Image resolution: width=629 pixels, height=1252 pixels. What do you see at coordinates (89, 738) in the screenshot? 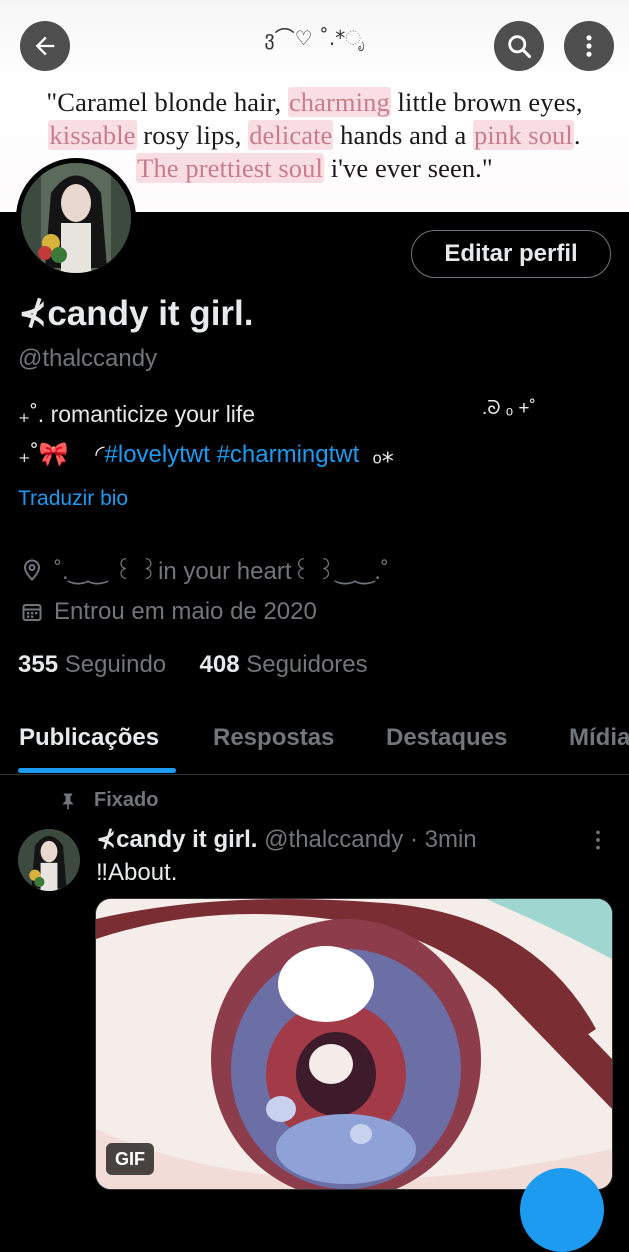
I see `tab-publicacoes: Publicações` at bounding box center [89, 738].